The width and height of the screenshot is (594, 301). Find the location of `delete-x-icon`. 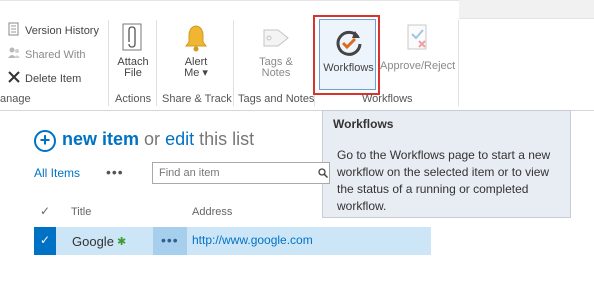

delete-x-icon is located at coordinates (14, 77).